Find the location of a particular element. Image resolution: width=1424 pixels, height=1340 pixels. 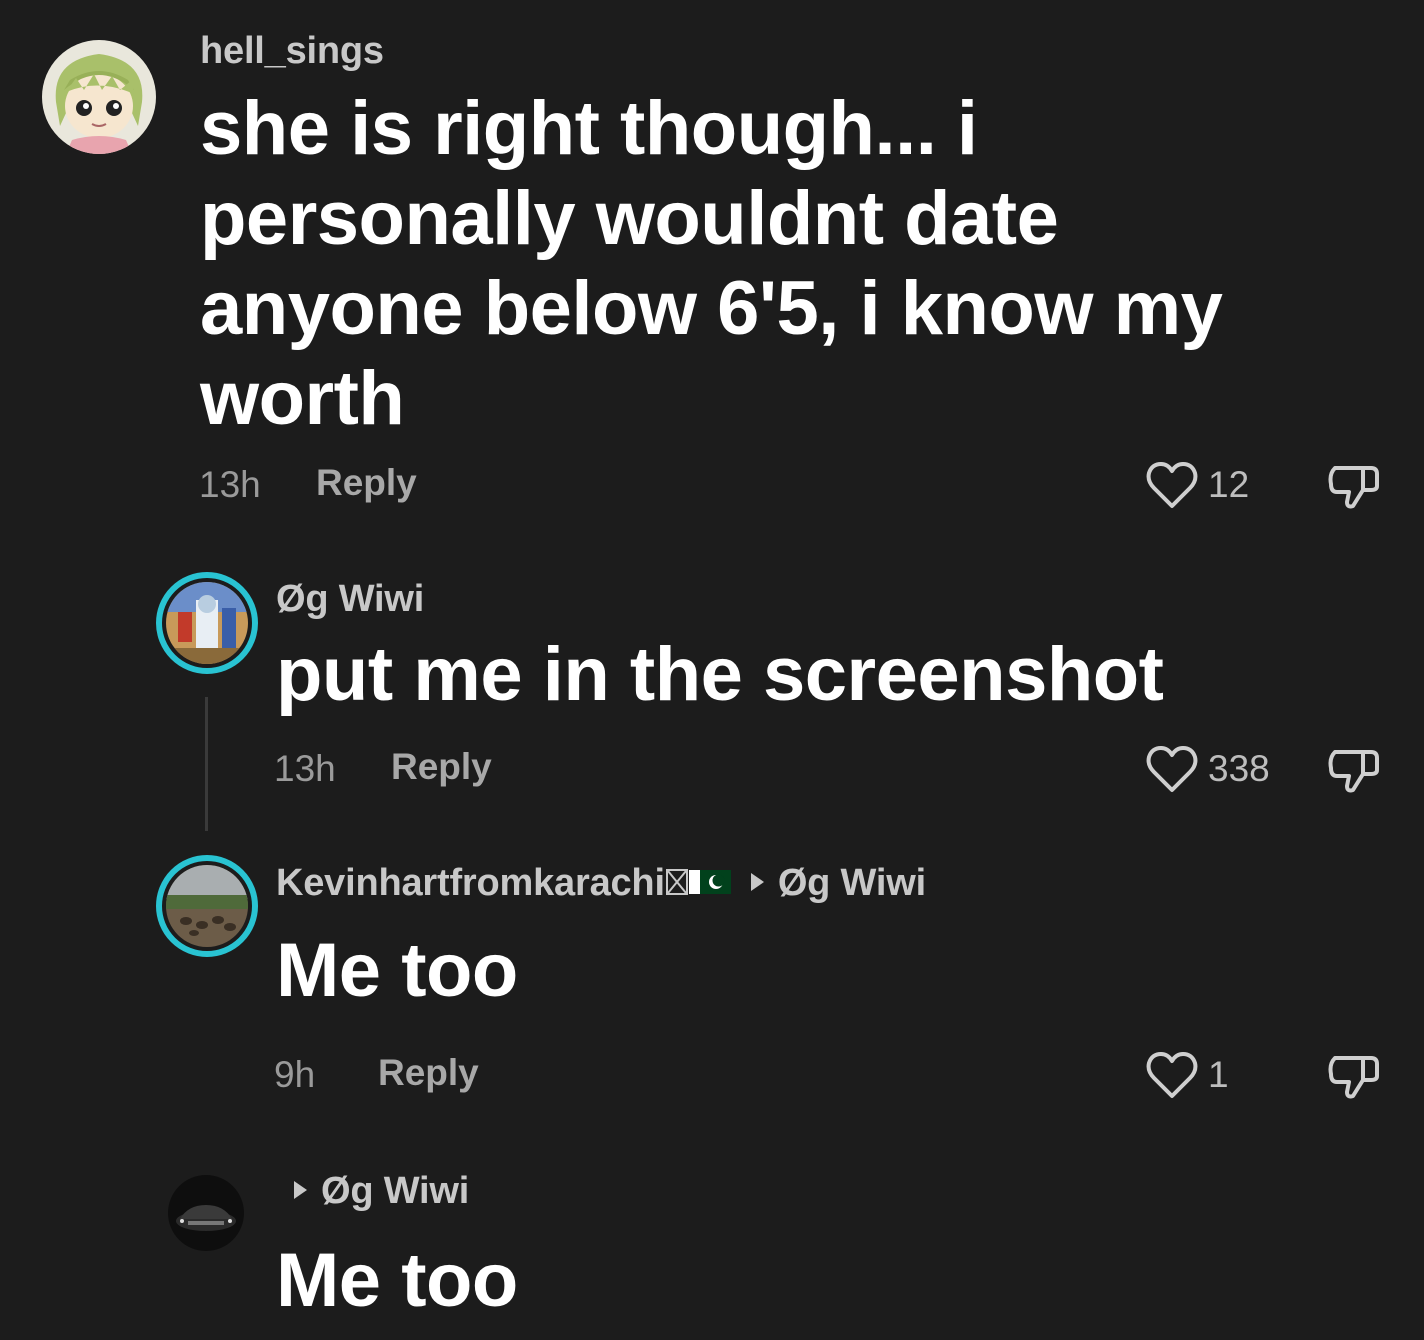

comment-text-line: anyone below 6'5, i know my is located at coordinates (711, 308).